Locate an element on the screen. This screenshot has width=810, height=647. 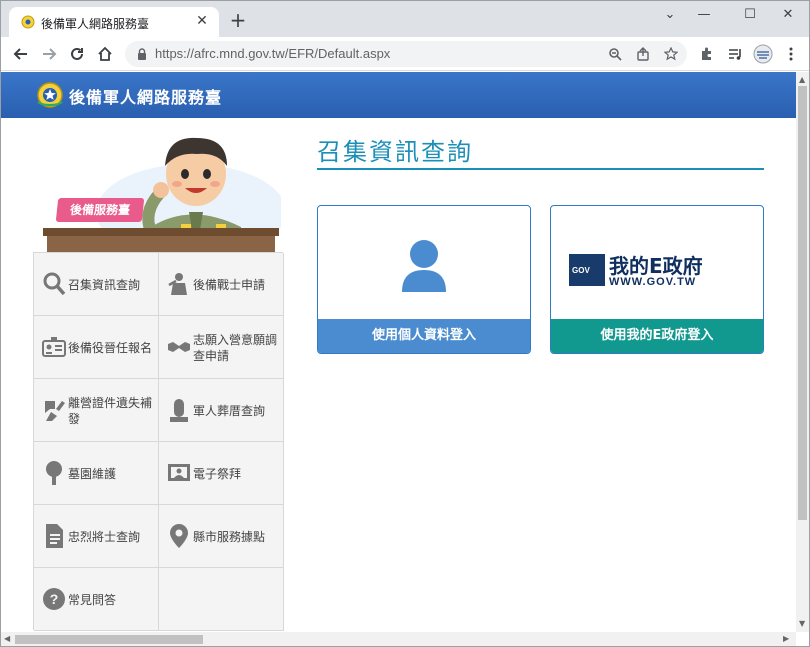
tab-close-icon: ✕ is located at coordinates (202, 21).